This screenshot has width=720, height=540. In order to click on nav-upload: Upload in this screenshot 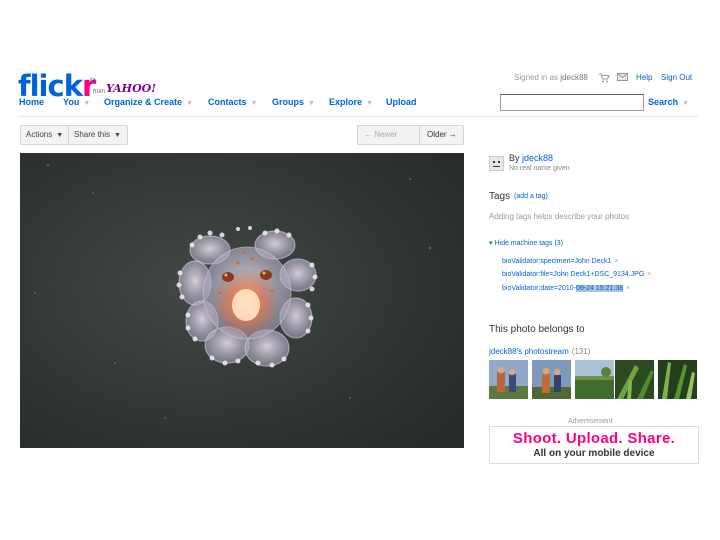, I will do `click(401, 102)`.